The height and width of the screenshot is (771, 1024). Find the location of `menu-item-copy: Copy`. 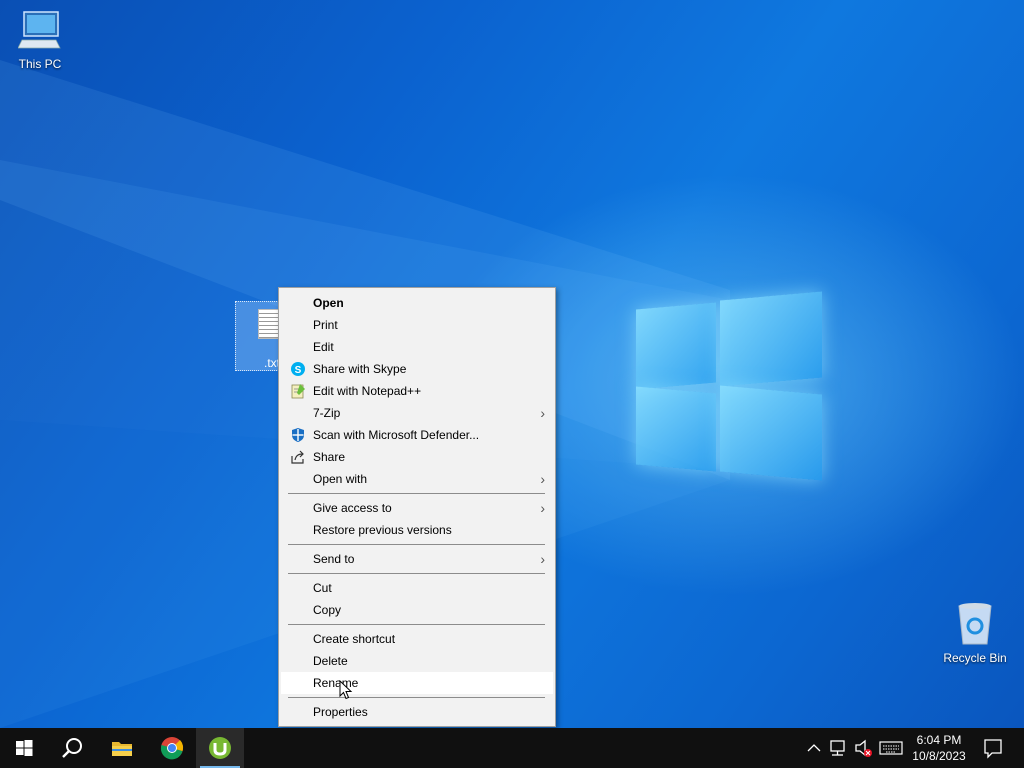

menu-item-copy: Copy is located at coordinates (417, 610).